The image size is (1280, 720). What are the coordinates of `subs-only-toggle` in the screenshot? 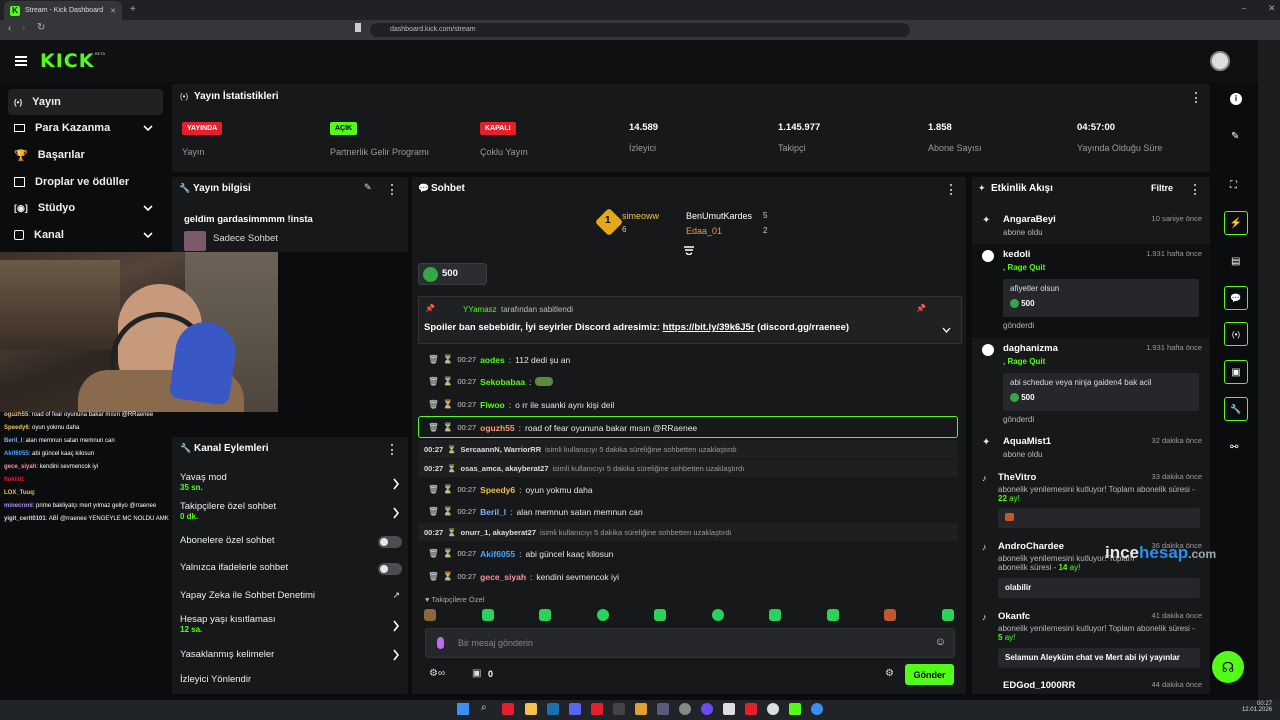 It's located at (390, 542).